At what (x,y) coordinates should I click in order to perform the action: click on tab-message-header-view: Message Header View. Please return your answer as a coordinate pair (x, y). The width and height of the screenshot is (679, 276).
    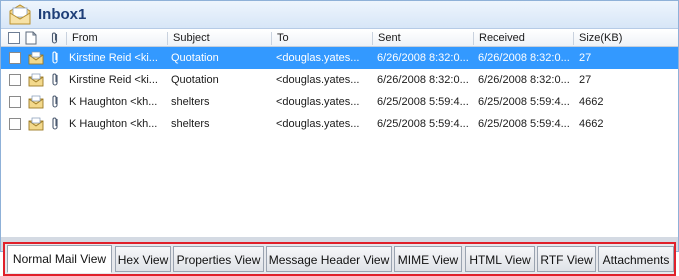
    Looking at the image, I should click on (329, 259).